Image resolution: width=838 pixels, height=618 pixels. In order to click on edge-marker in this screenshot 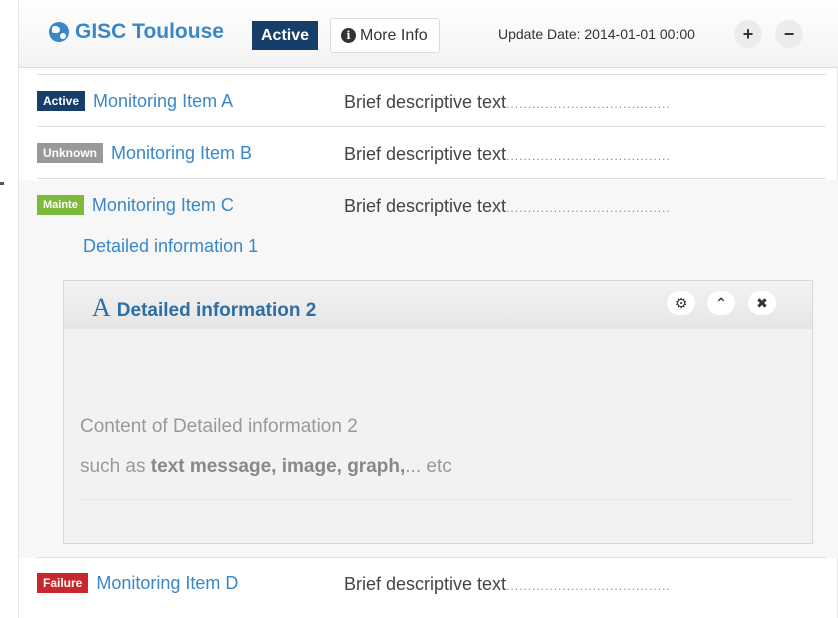, I will do `click(2, 183)`.